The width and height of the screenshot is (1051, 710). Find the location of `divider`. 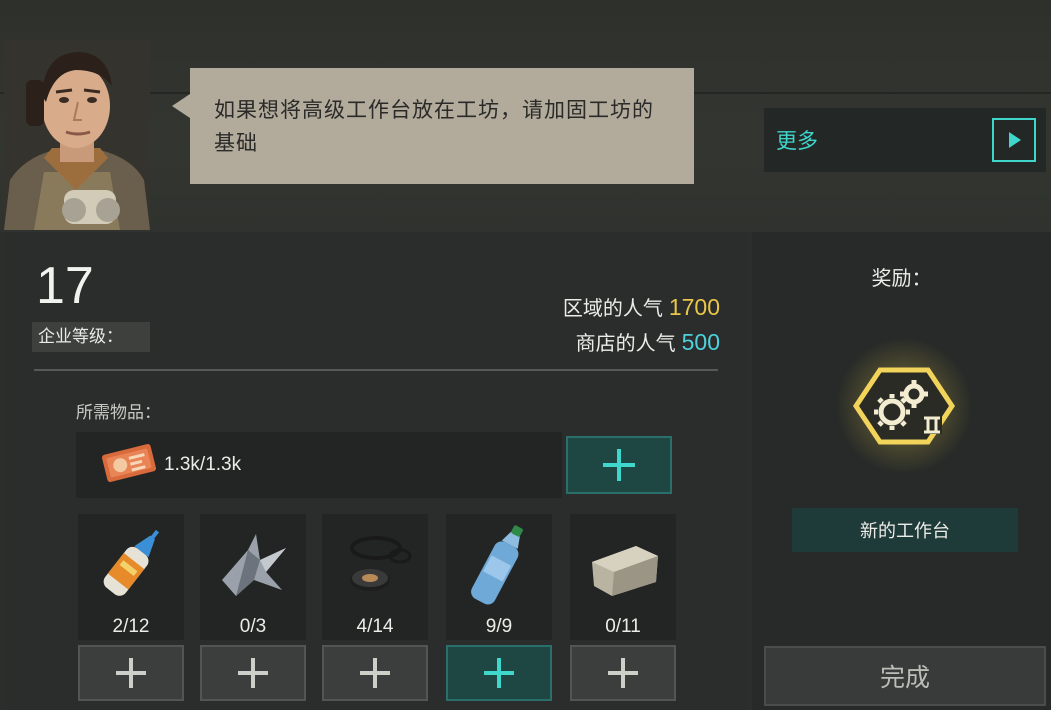

divider is located at coordinates (376, 370).